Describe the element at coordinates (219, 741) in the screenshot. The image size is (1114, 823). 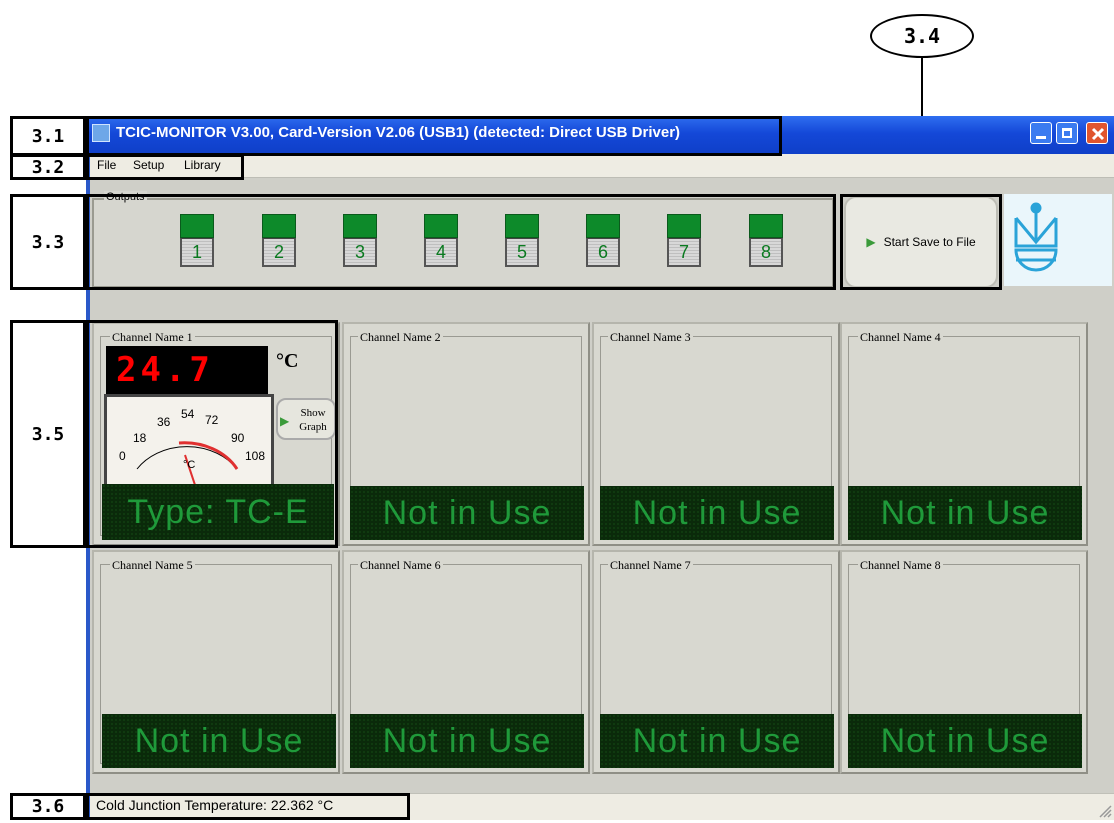
I see `channel-display-5: Not in Use` at that location.